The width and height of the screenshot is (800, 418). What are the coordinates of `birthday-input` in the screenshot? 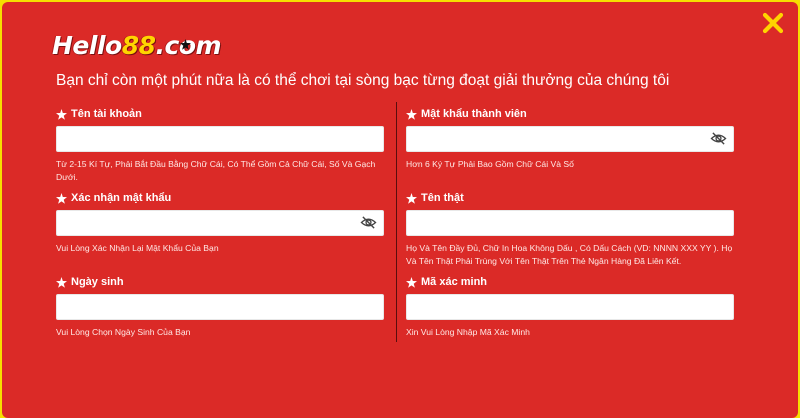 It's located at (210, 306).